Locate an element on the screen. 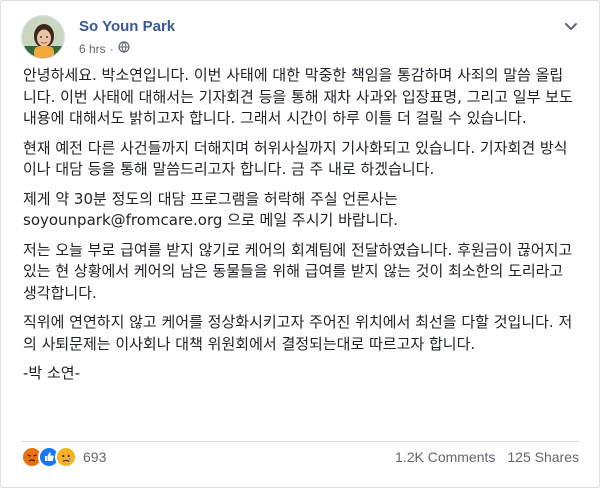 This screenshot has width=600, height=488. globe-icon is located at coordinates (124, 48).